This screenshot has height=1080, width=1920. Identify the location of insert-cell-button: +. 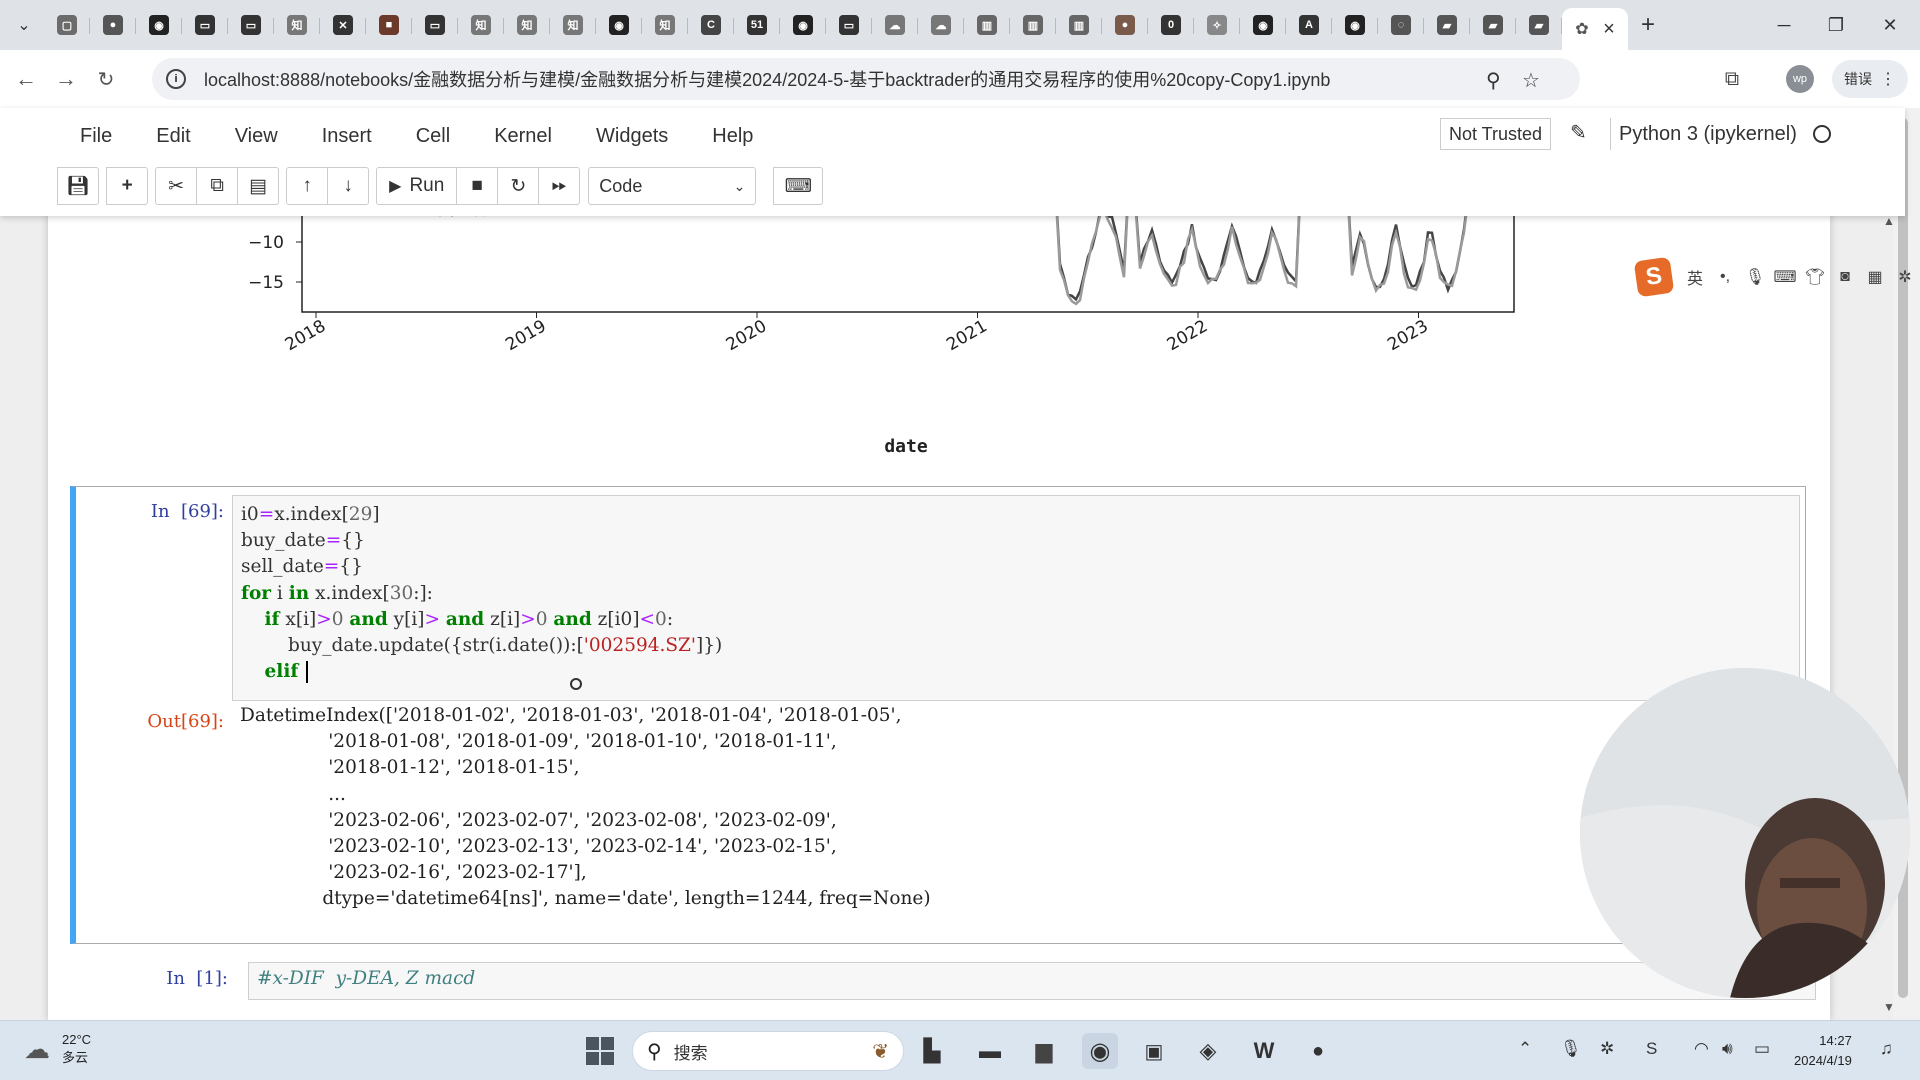
(127, 186).